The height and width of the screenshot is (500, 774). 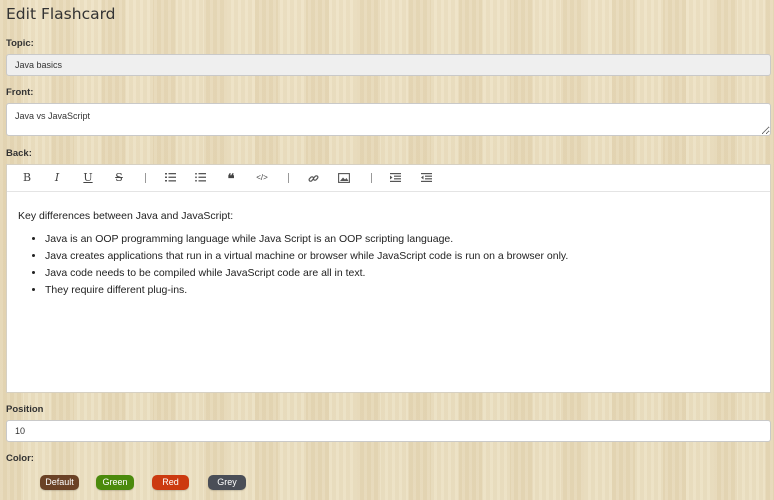 What do you see at coordinates (61, 14) in the screenshot?
I see `page-title: Edit Flashcard` at bounding box center [61, 14].